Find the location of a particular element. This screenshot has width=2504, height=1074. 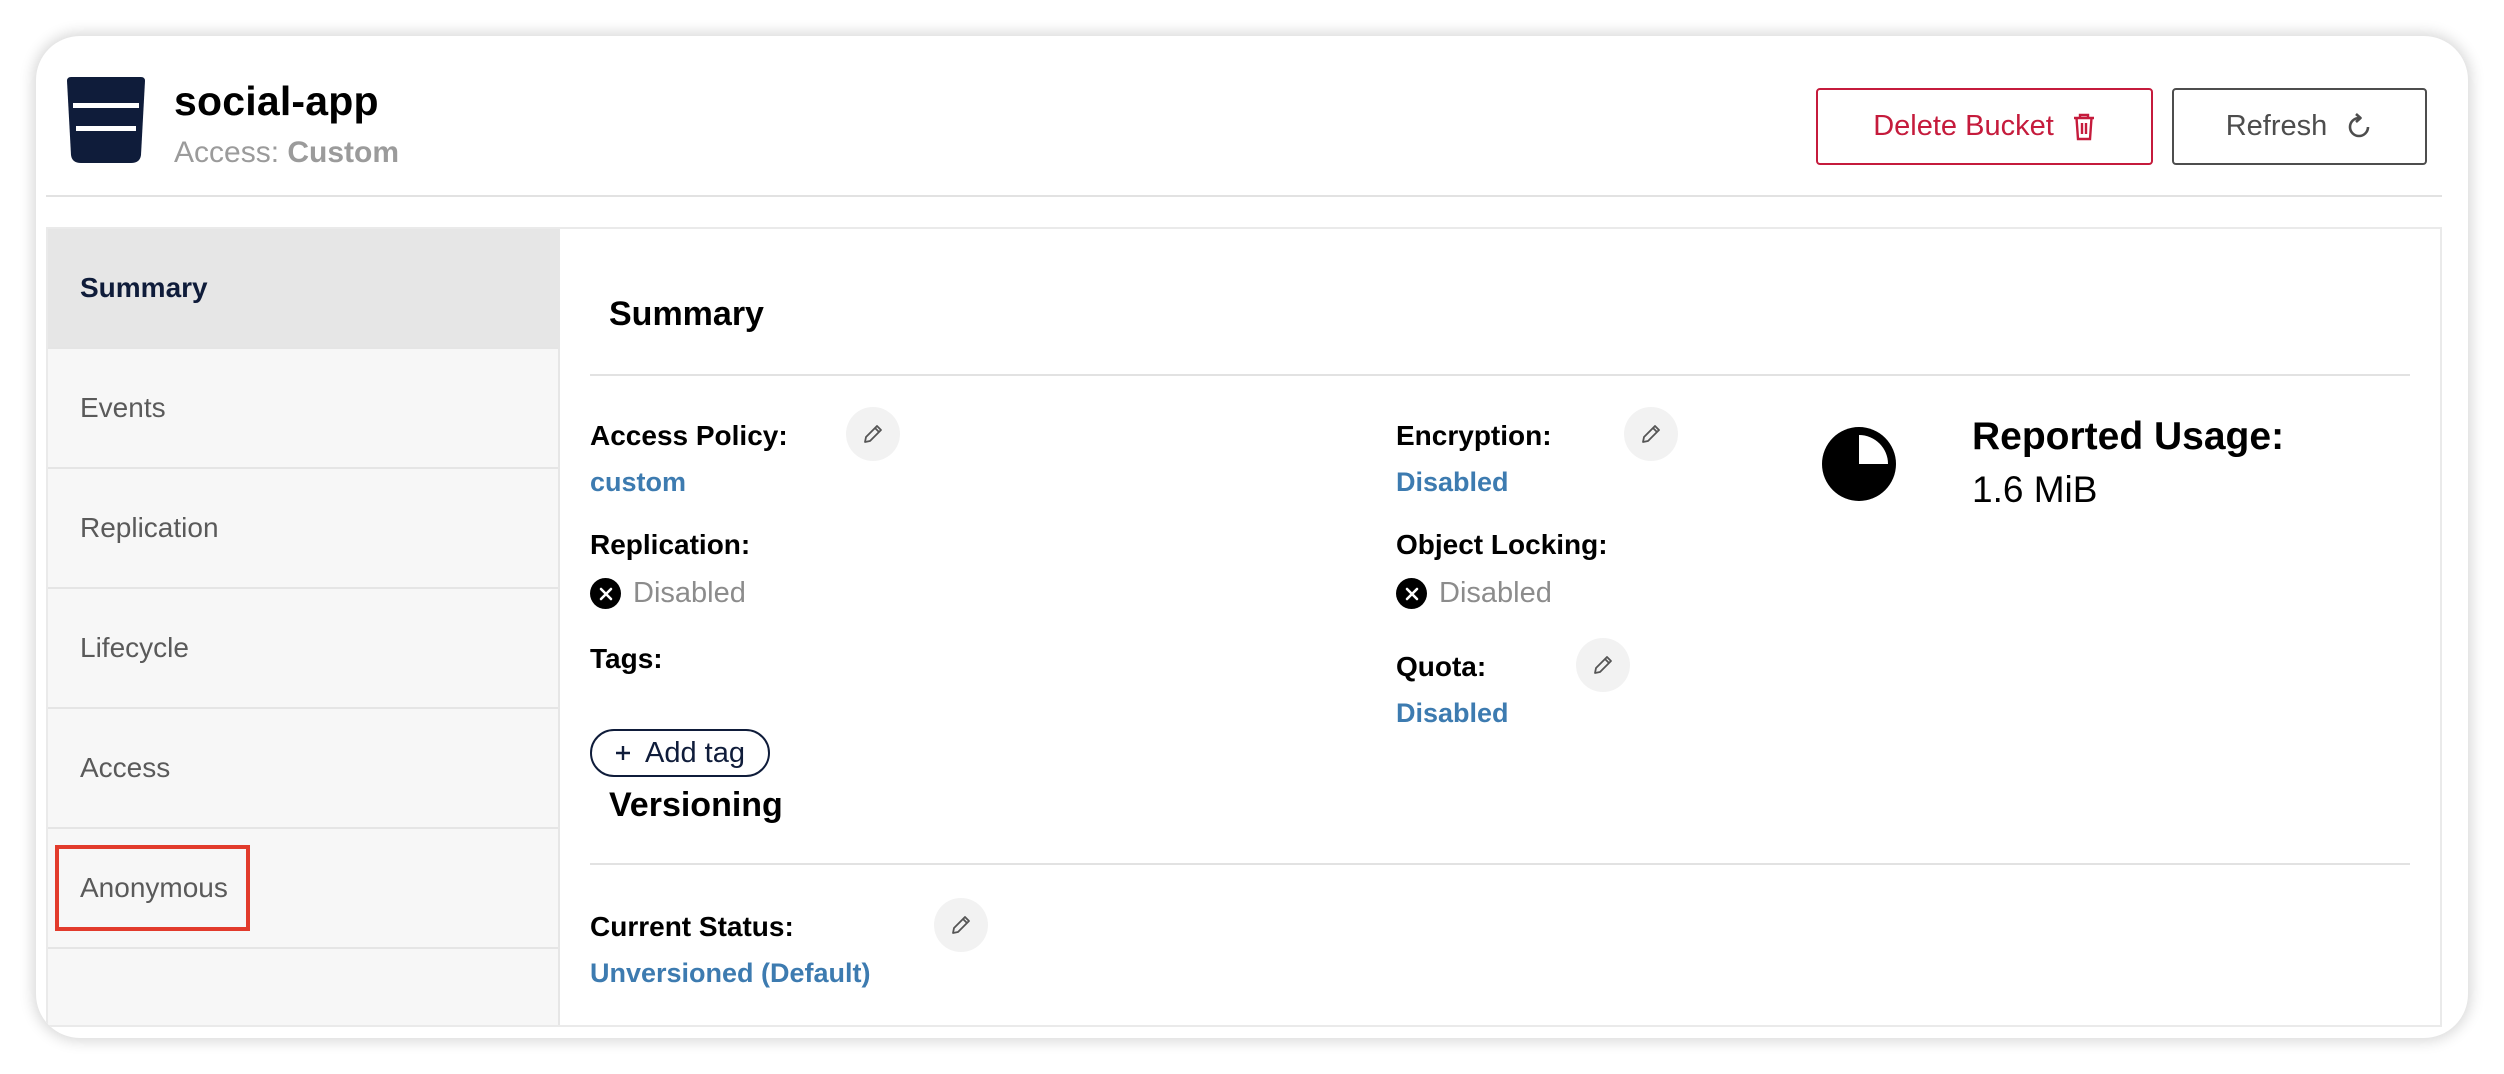

versioning-title: Versioning is located at coordinates (696, 805).